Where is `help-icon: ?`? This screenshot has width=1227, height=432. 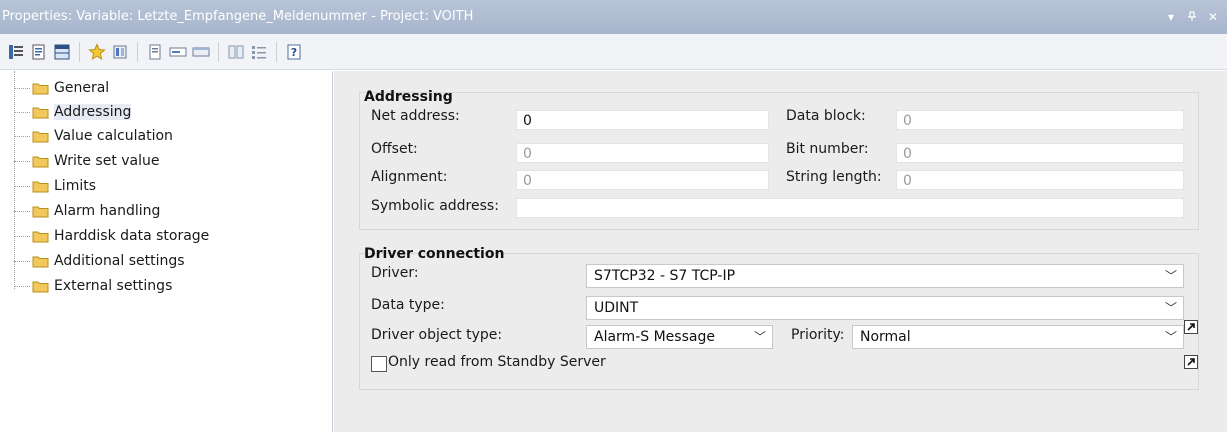
help-icon: ? is located at coordinates (294, 52).